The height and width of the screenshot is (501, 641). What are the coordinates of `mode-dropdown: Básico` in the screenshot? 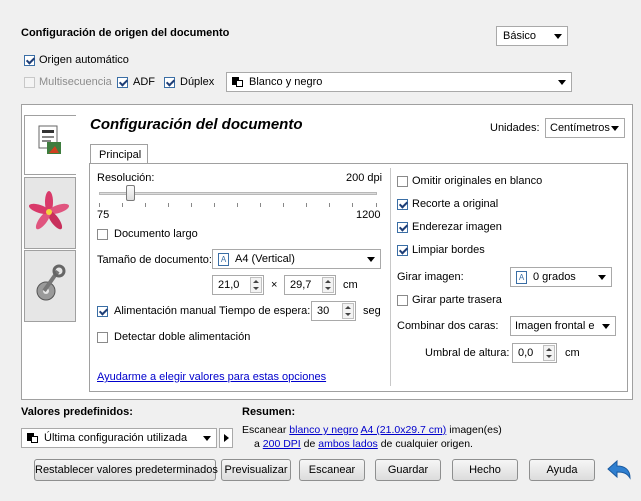 It's located at (532, 36).